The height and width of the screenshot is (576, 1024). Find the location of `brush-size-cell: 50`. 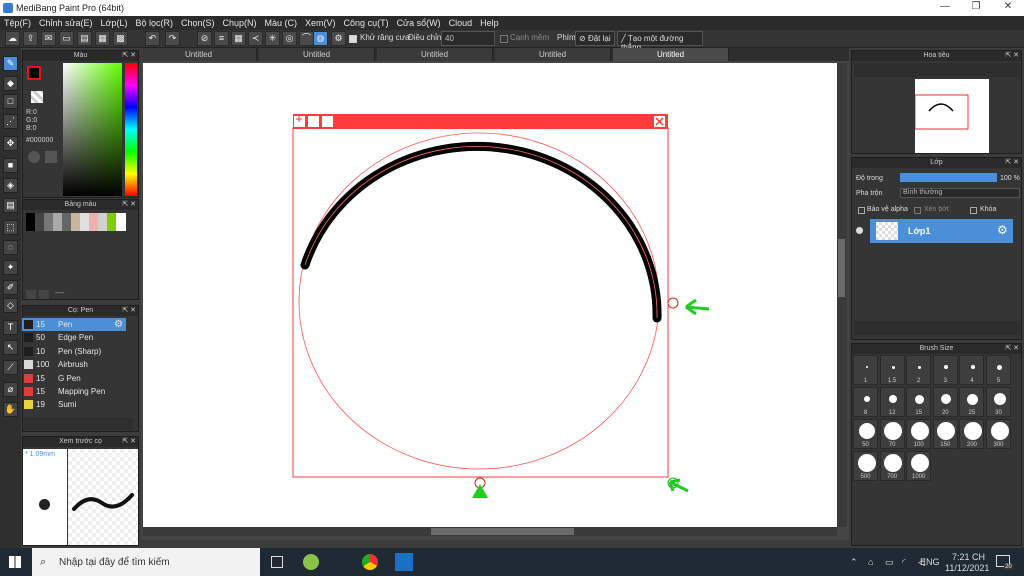

brush-size-cell: 50 is located at coordinates (865, 434).